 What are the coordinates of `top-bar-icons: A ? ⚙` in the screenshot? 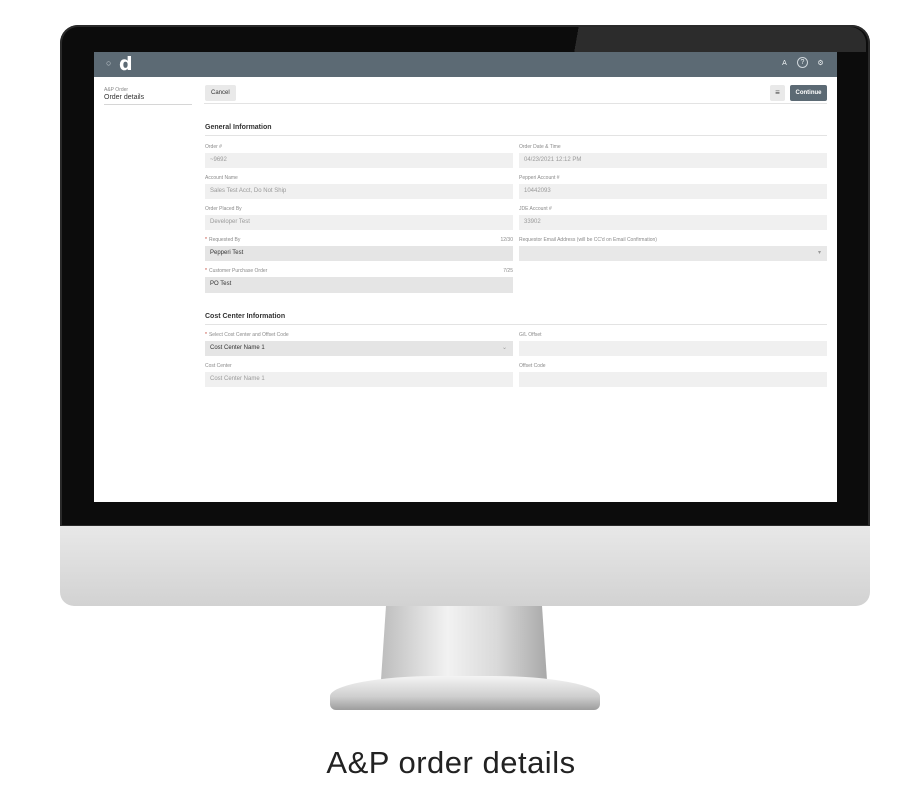 It's located at (802, 63).